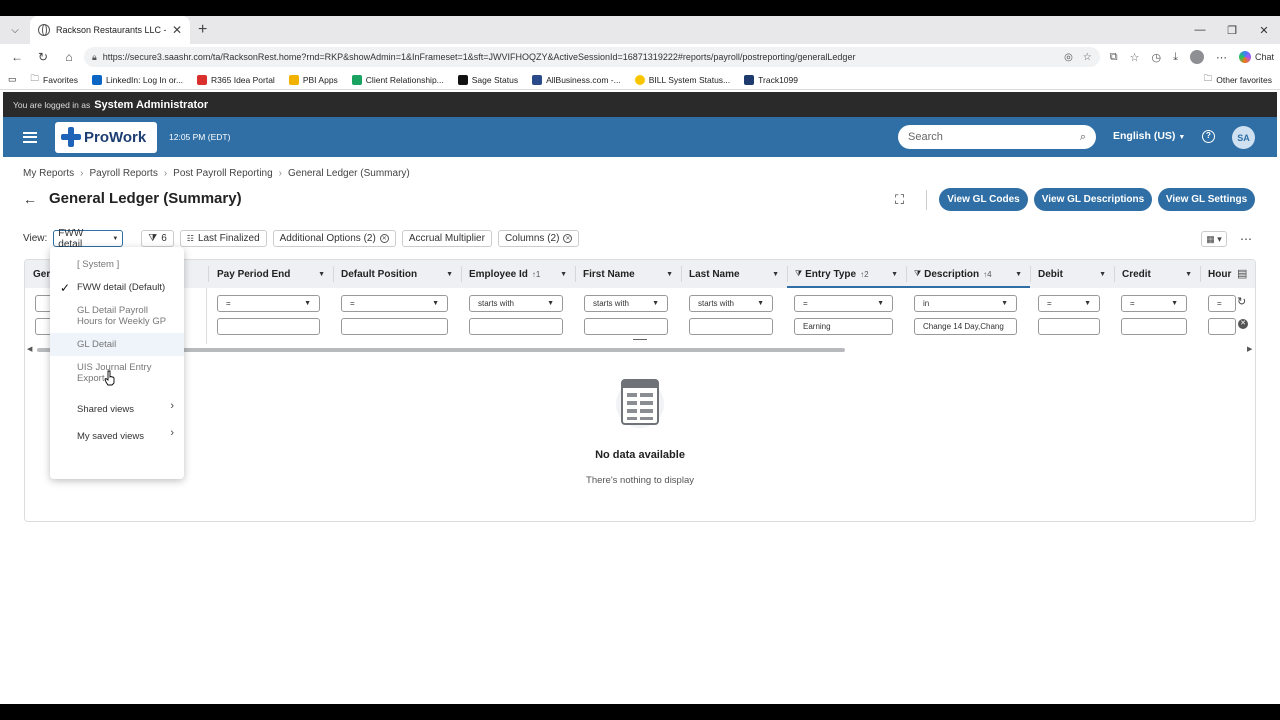  Describe the element at coordinates (487, 79) in the screenshot. I see `favorite-link: Sage Status` at that location.